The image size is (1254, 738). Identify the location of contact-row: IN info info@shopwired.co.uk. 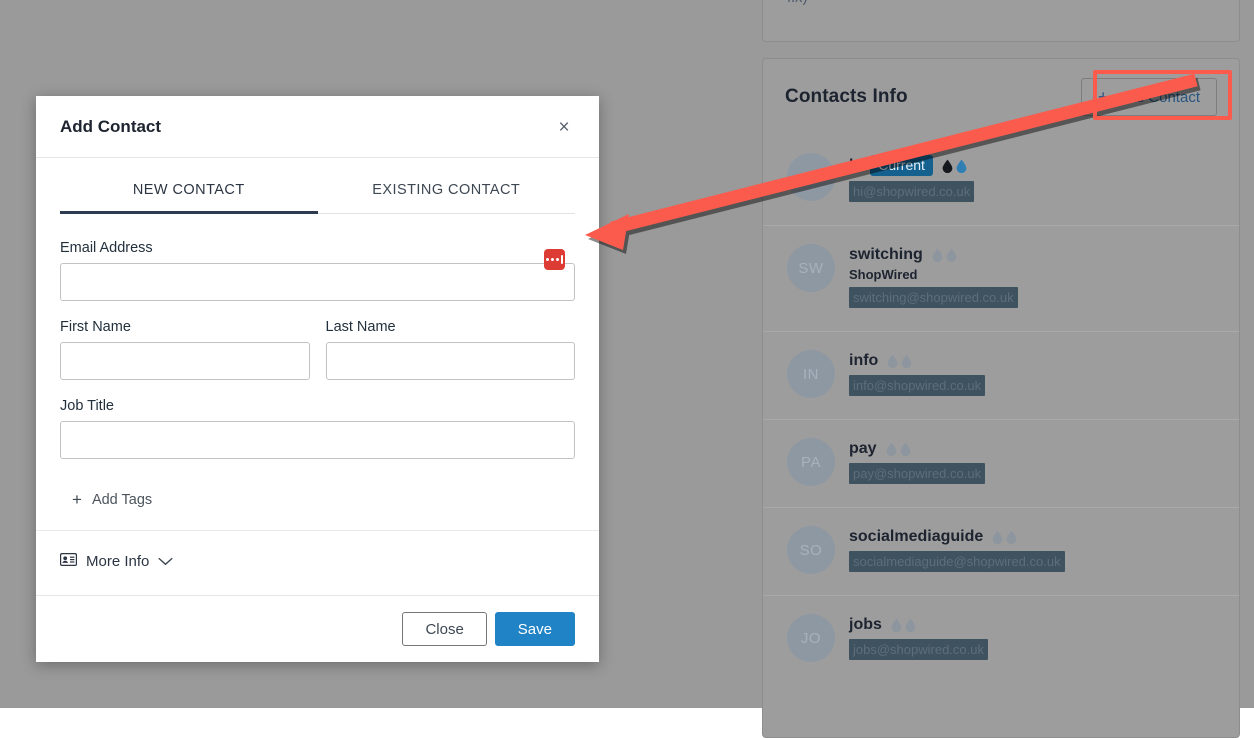
(1001, 375).